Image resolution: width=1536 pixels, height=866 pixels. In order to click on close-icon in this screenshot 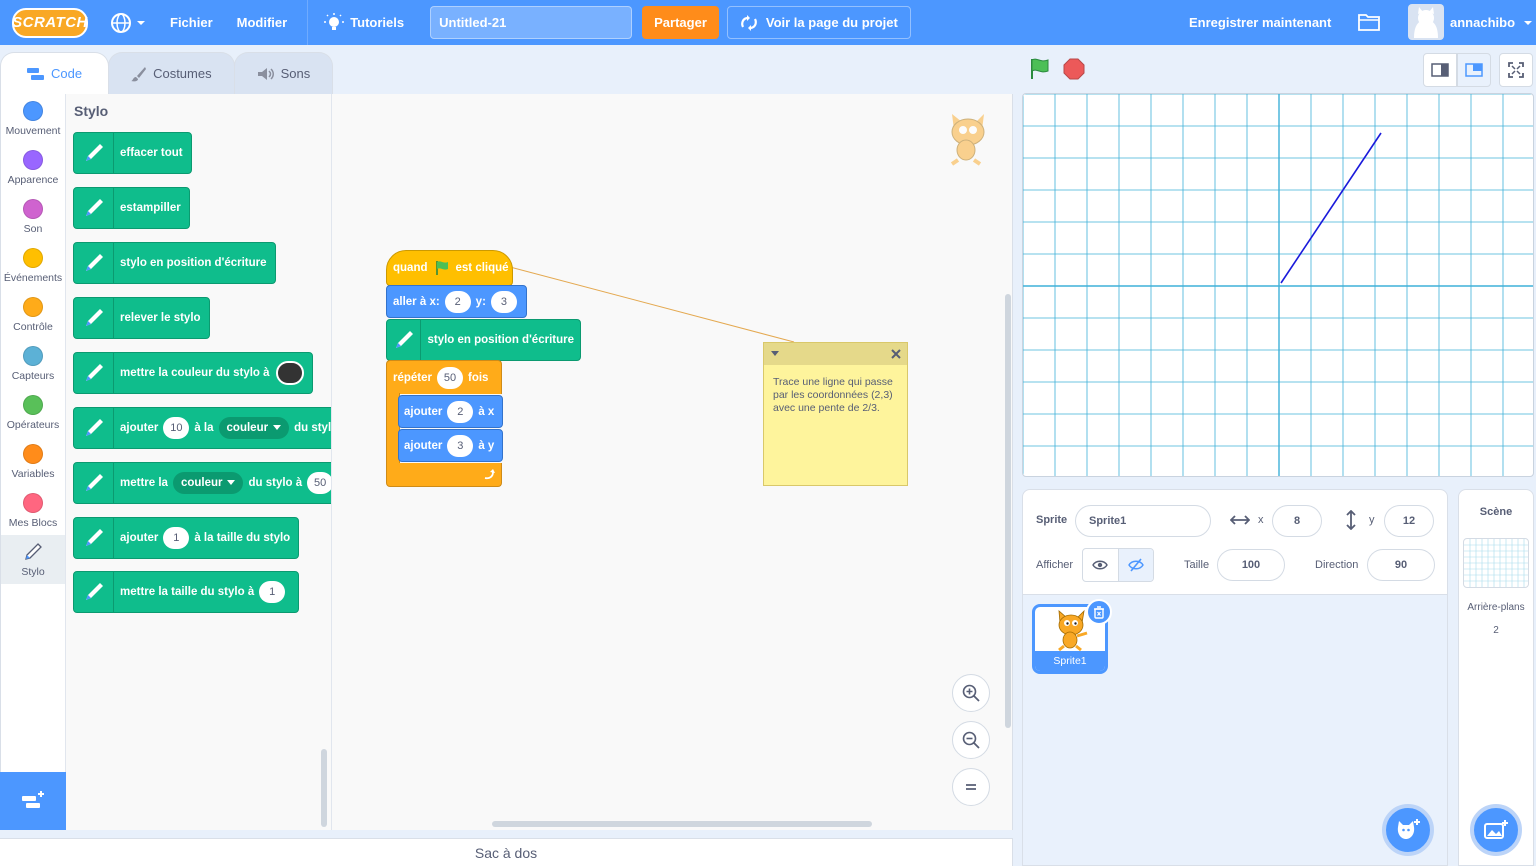, I will do `click(896, 354)`.